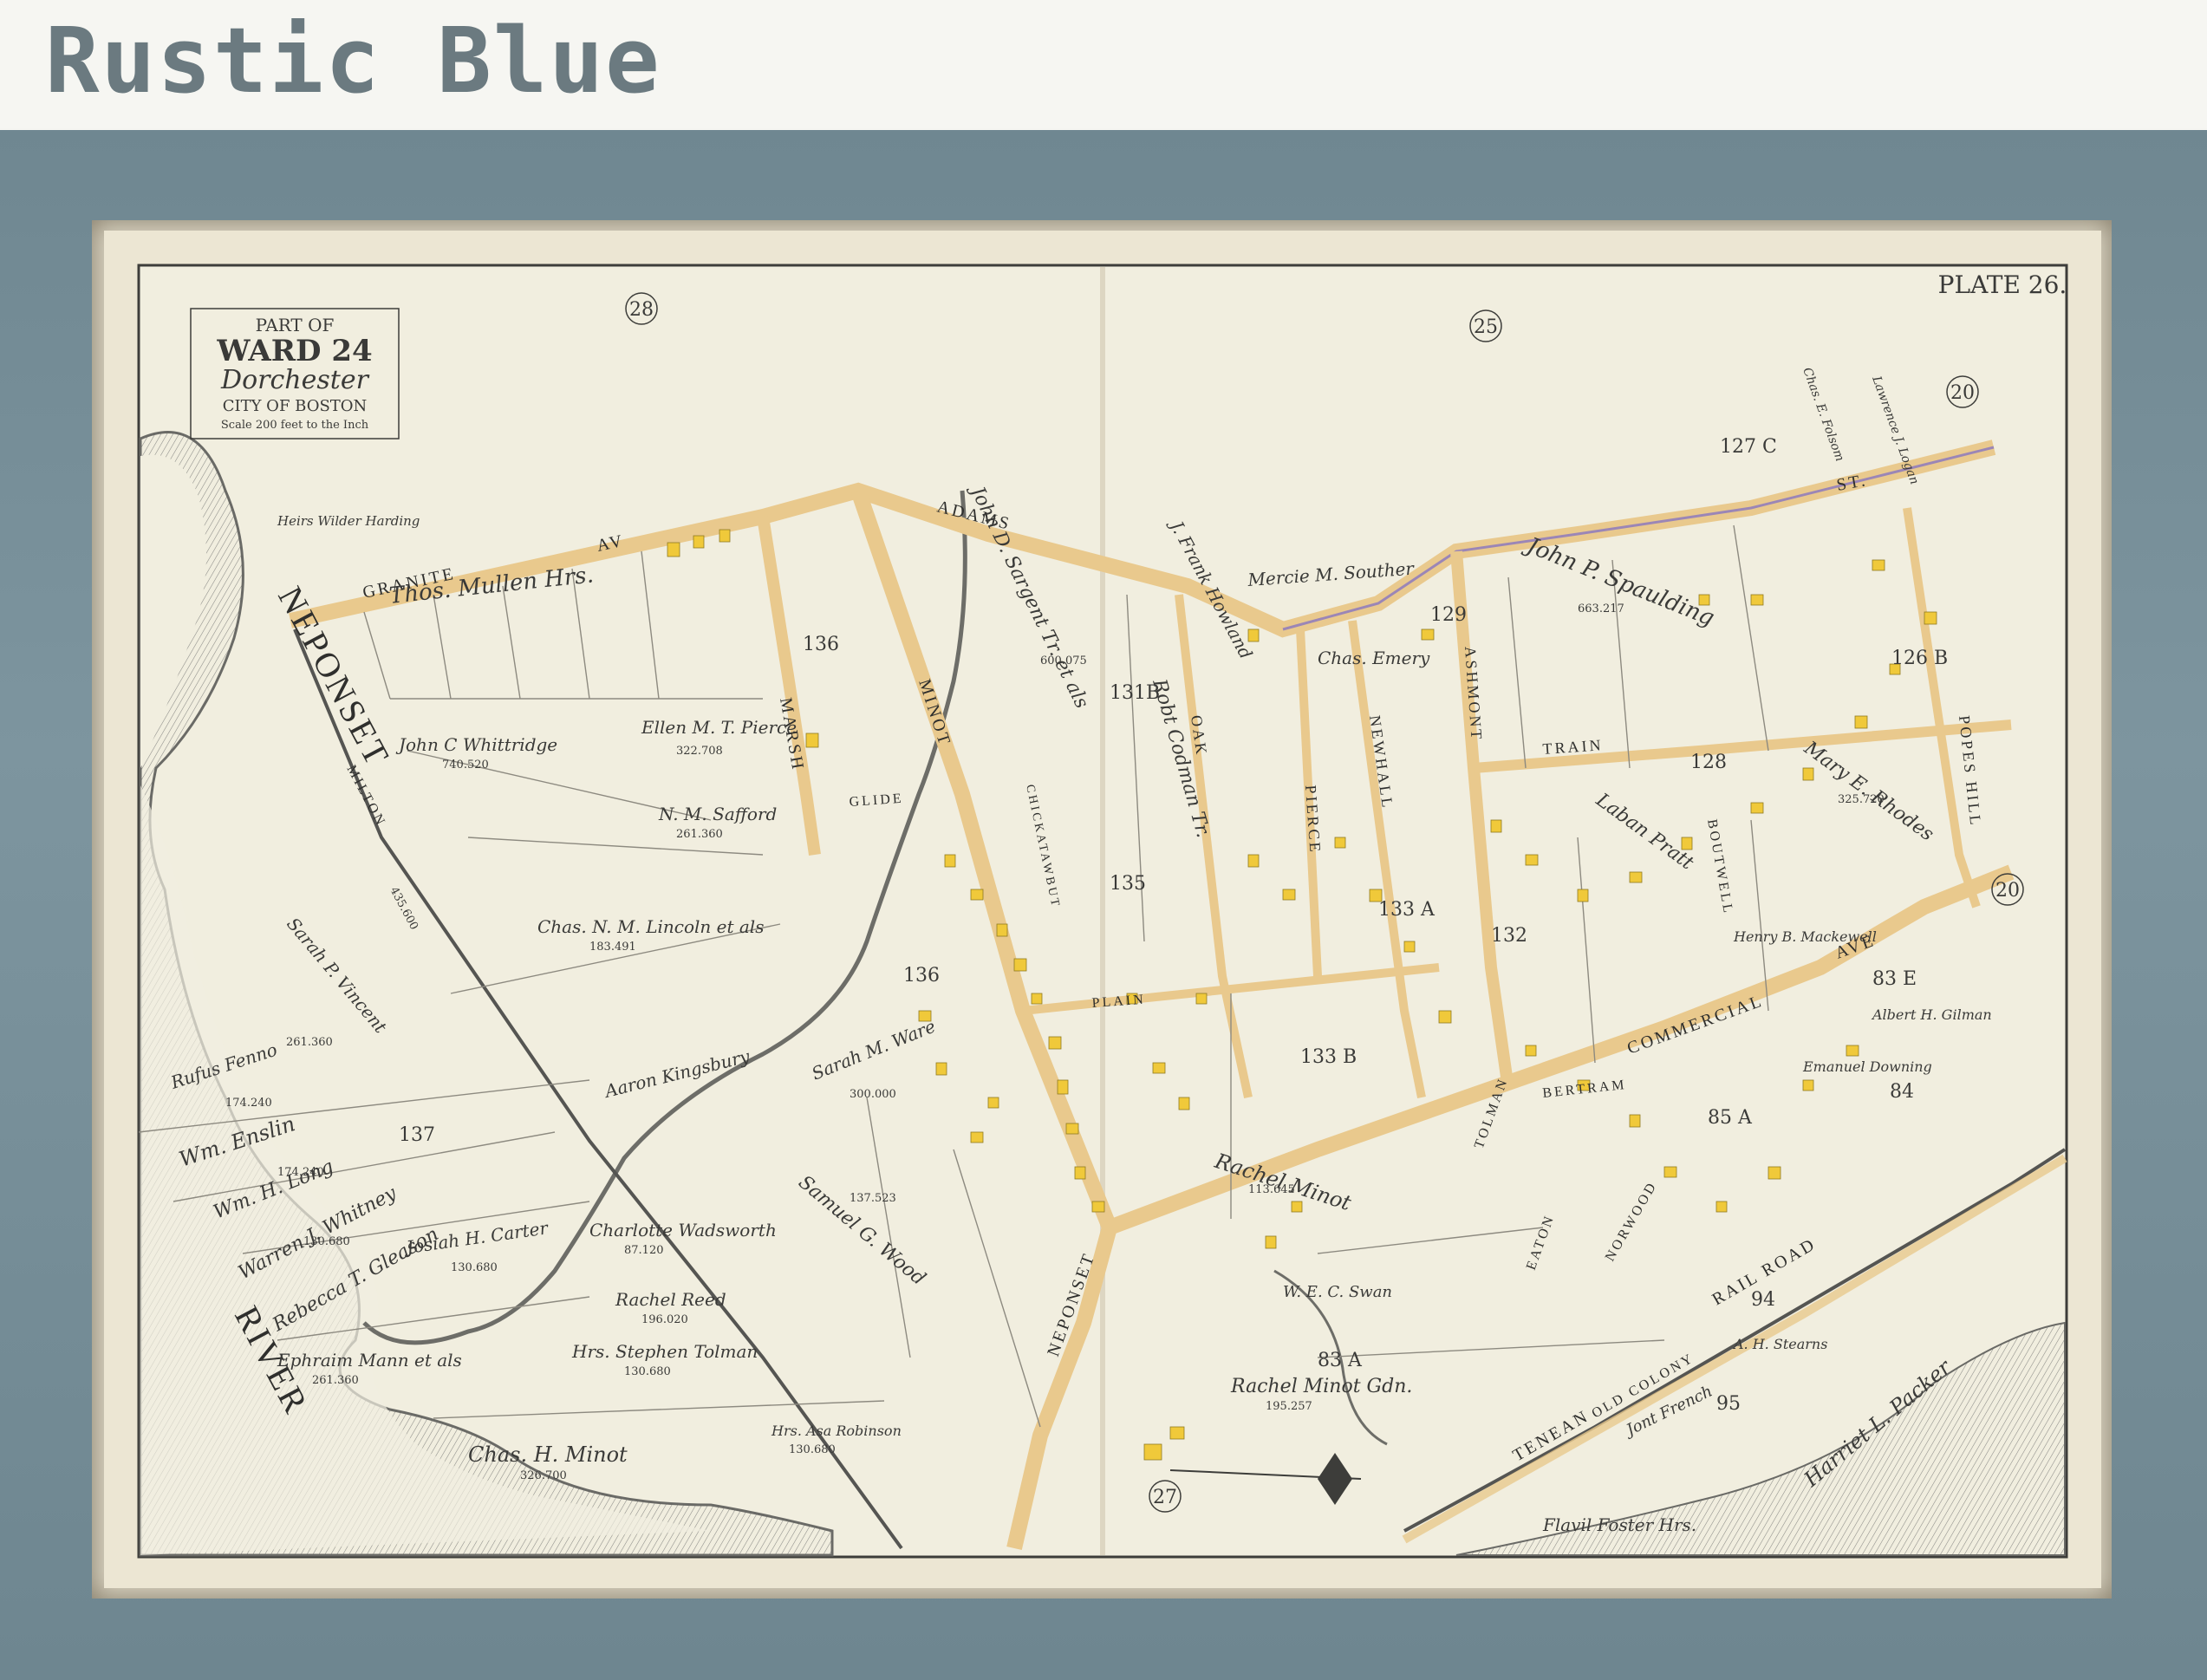 This screenshot has width=2207, height=1680. What do you see at coordinates (1128, 884) in the screenshot?
I see `lot-number: 135` at bounding box center [1128, 884].